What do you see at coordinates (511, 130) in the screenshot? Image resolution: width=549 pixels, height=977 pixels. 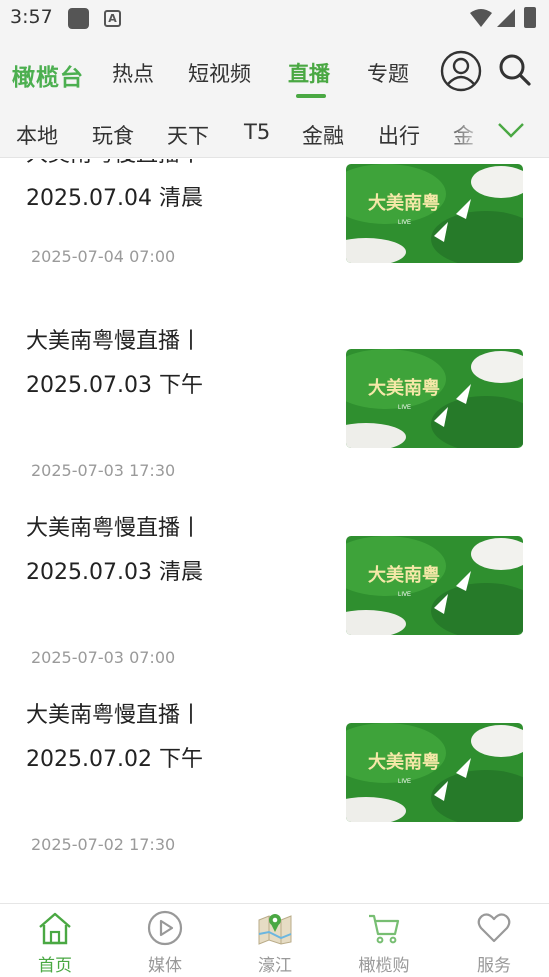 I see `chevron-down-icon` at bounding box center [511, 130].